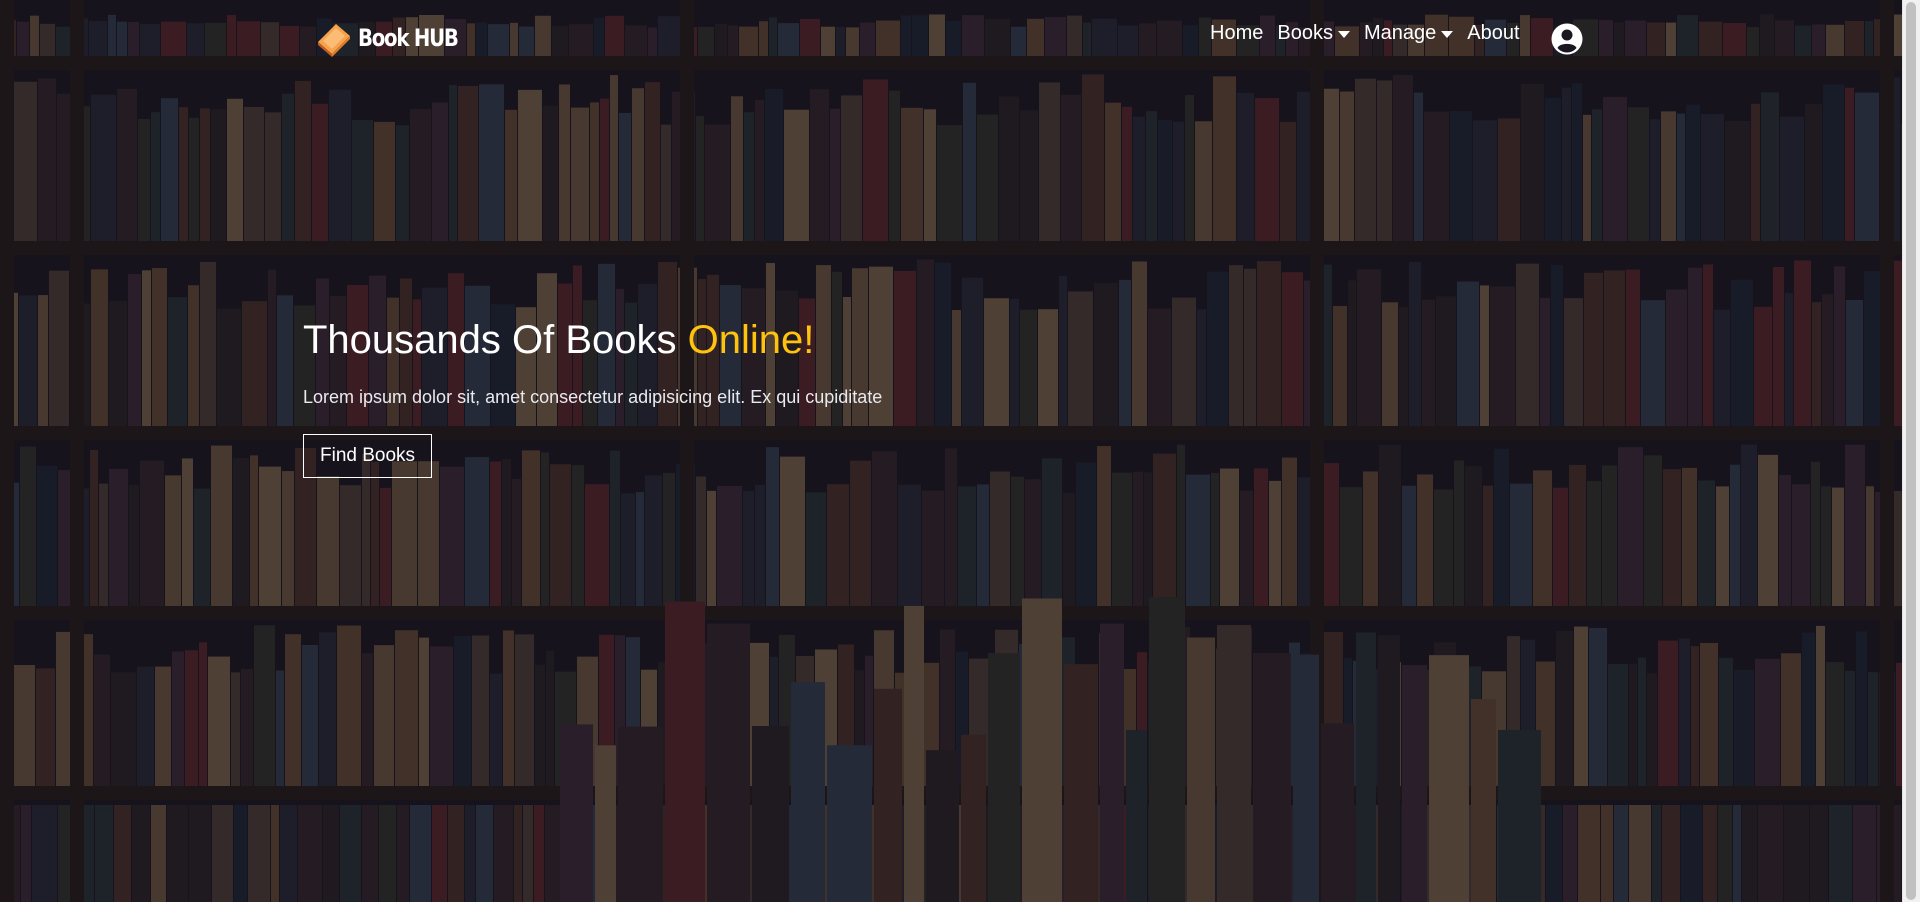 This screenshot has height=902, width=1920. I want to click on scrollbar-thumb, so click(1911, 451).